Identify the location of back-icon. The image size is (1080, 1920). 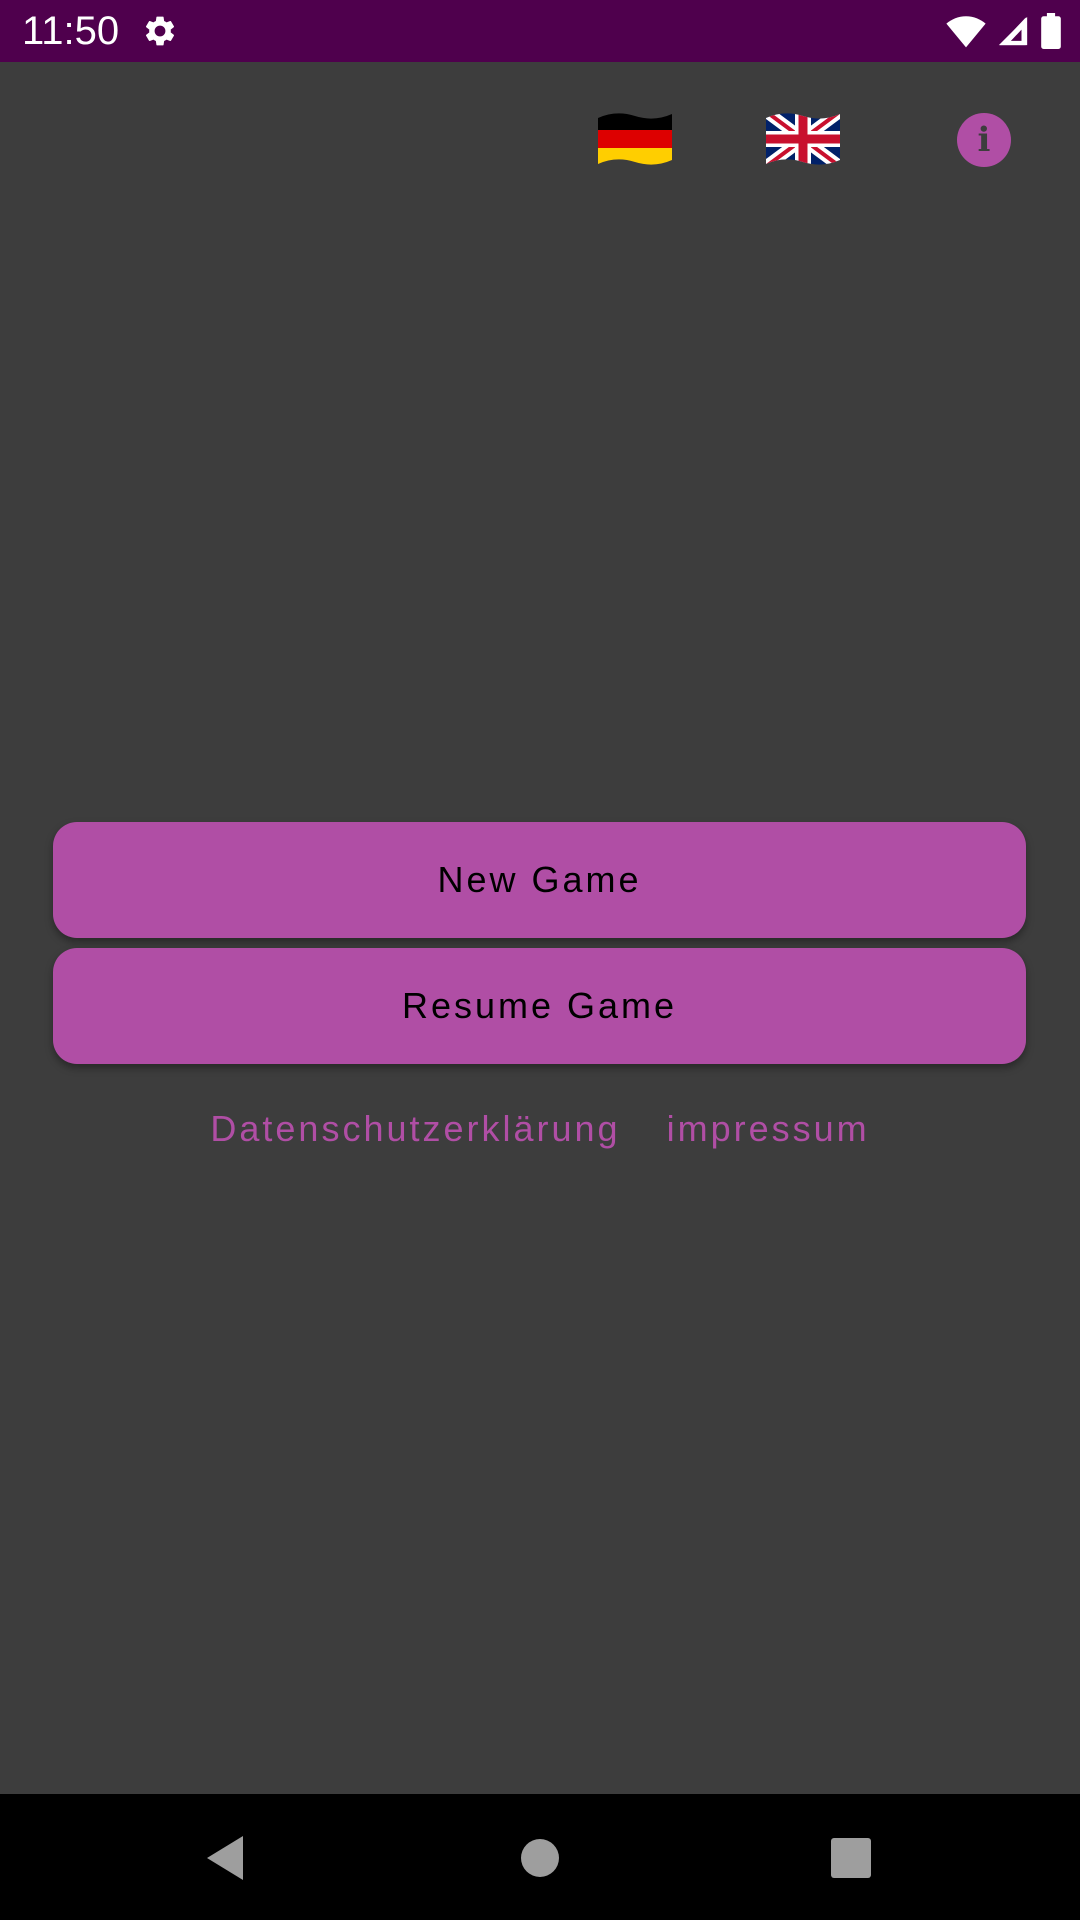
(225, 1858).